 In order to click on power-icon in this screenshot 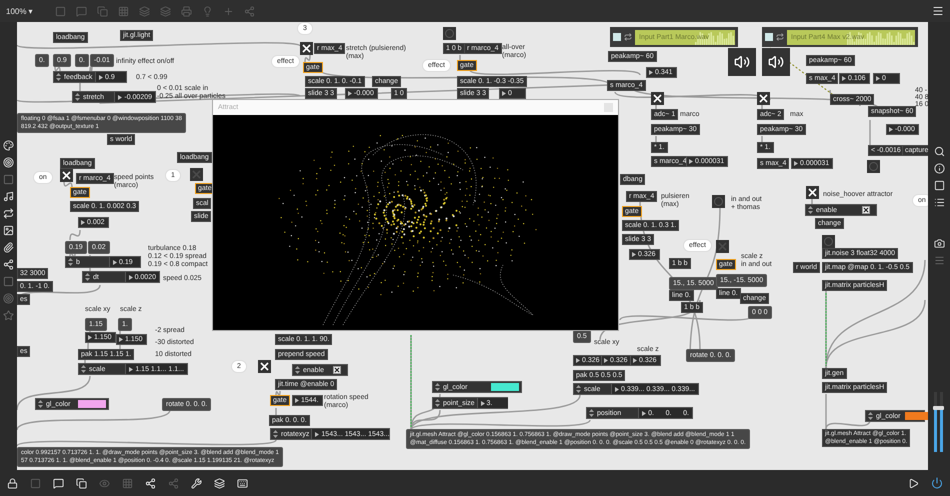, I will do `click(937, 483)`.